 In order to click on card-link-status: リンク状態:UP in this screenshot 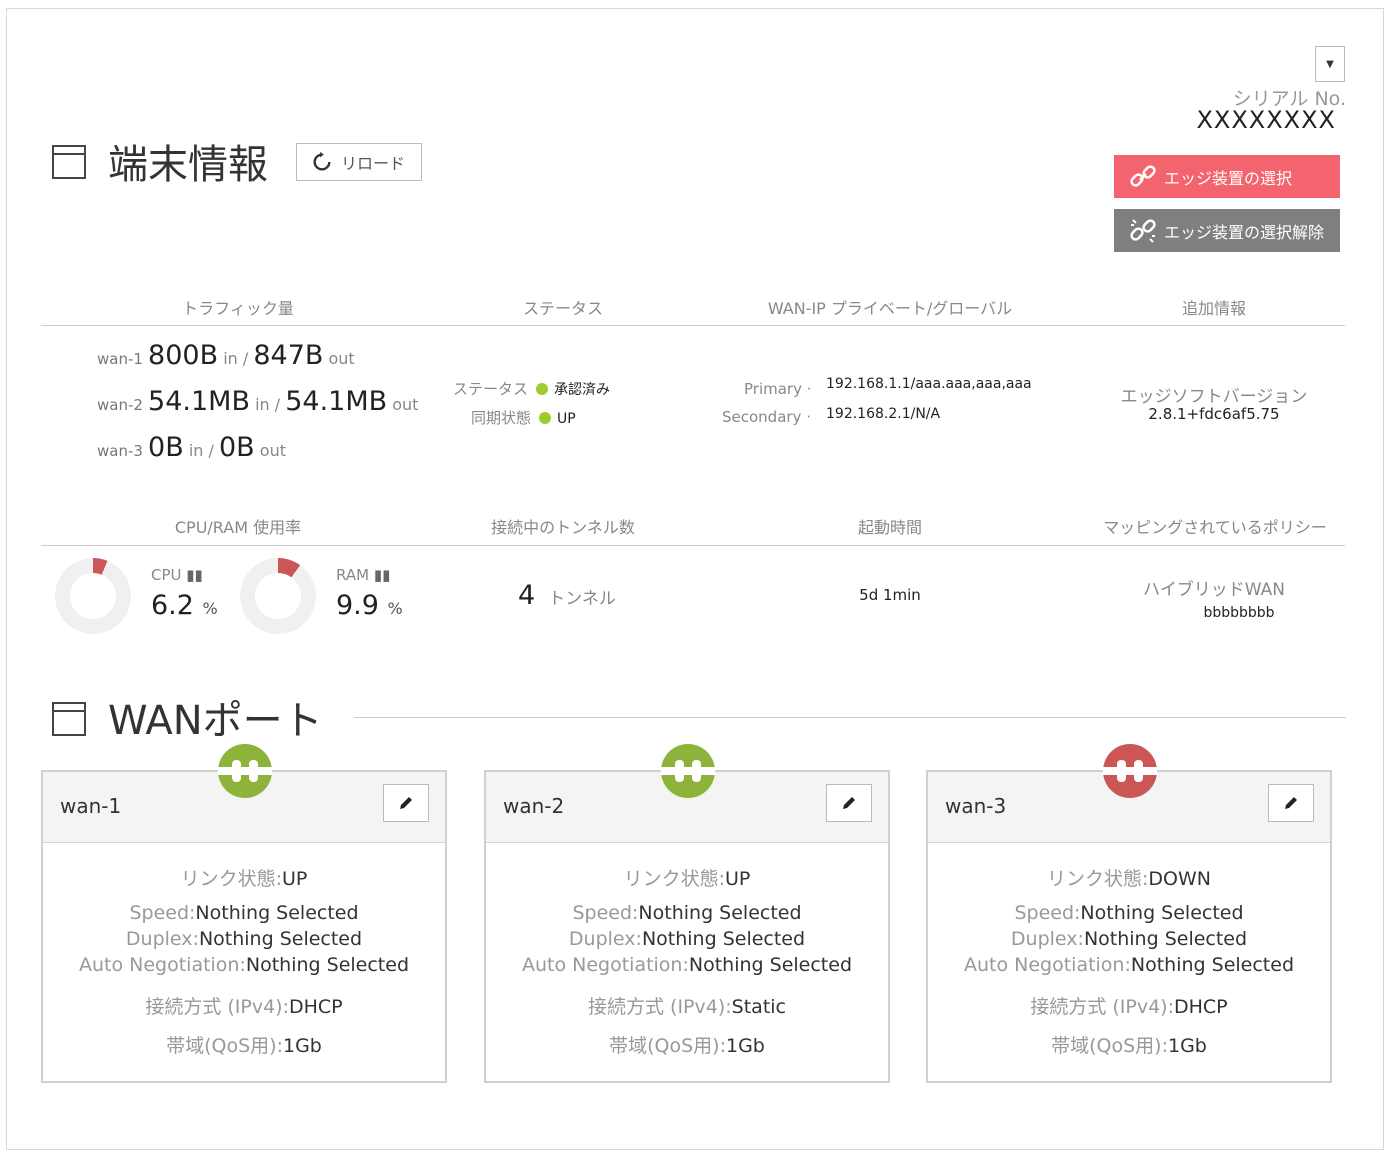, I will do `click(687, 877)`.